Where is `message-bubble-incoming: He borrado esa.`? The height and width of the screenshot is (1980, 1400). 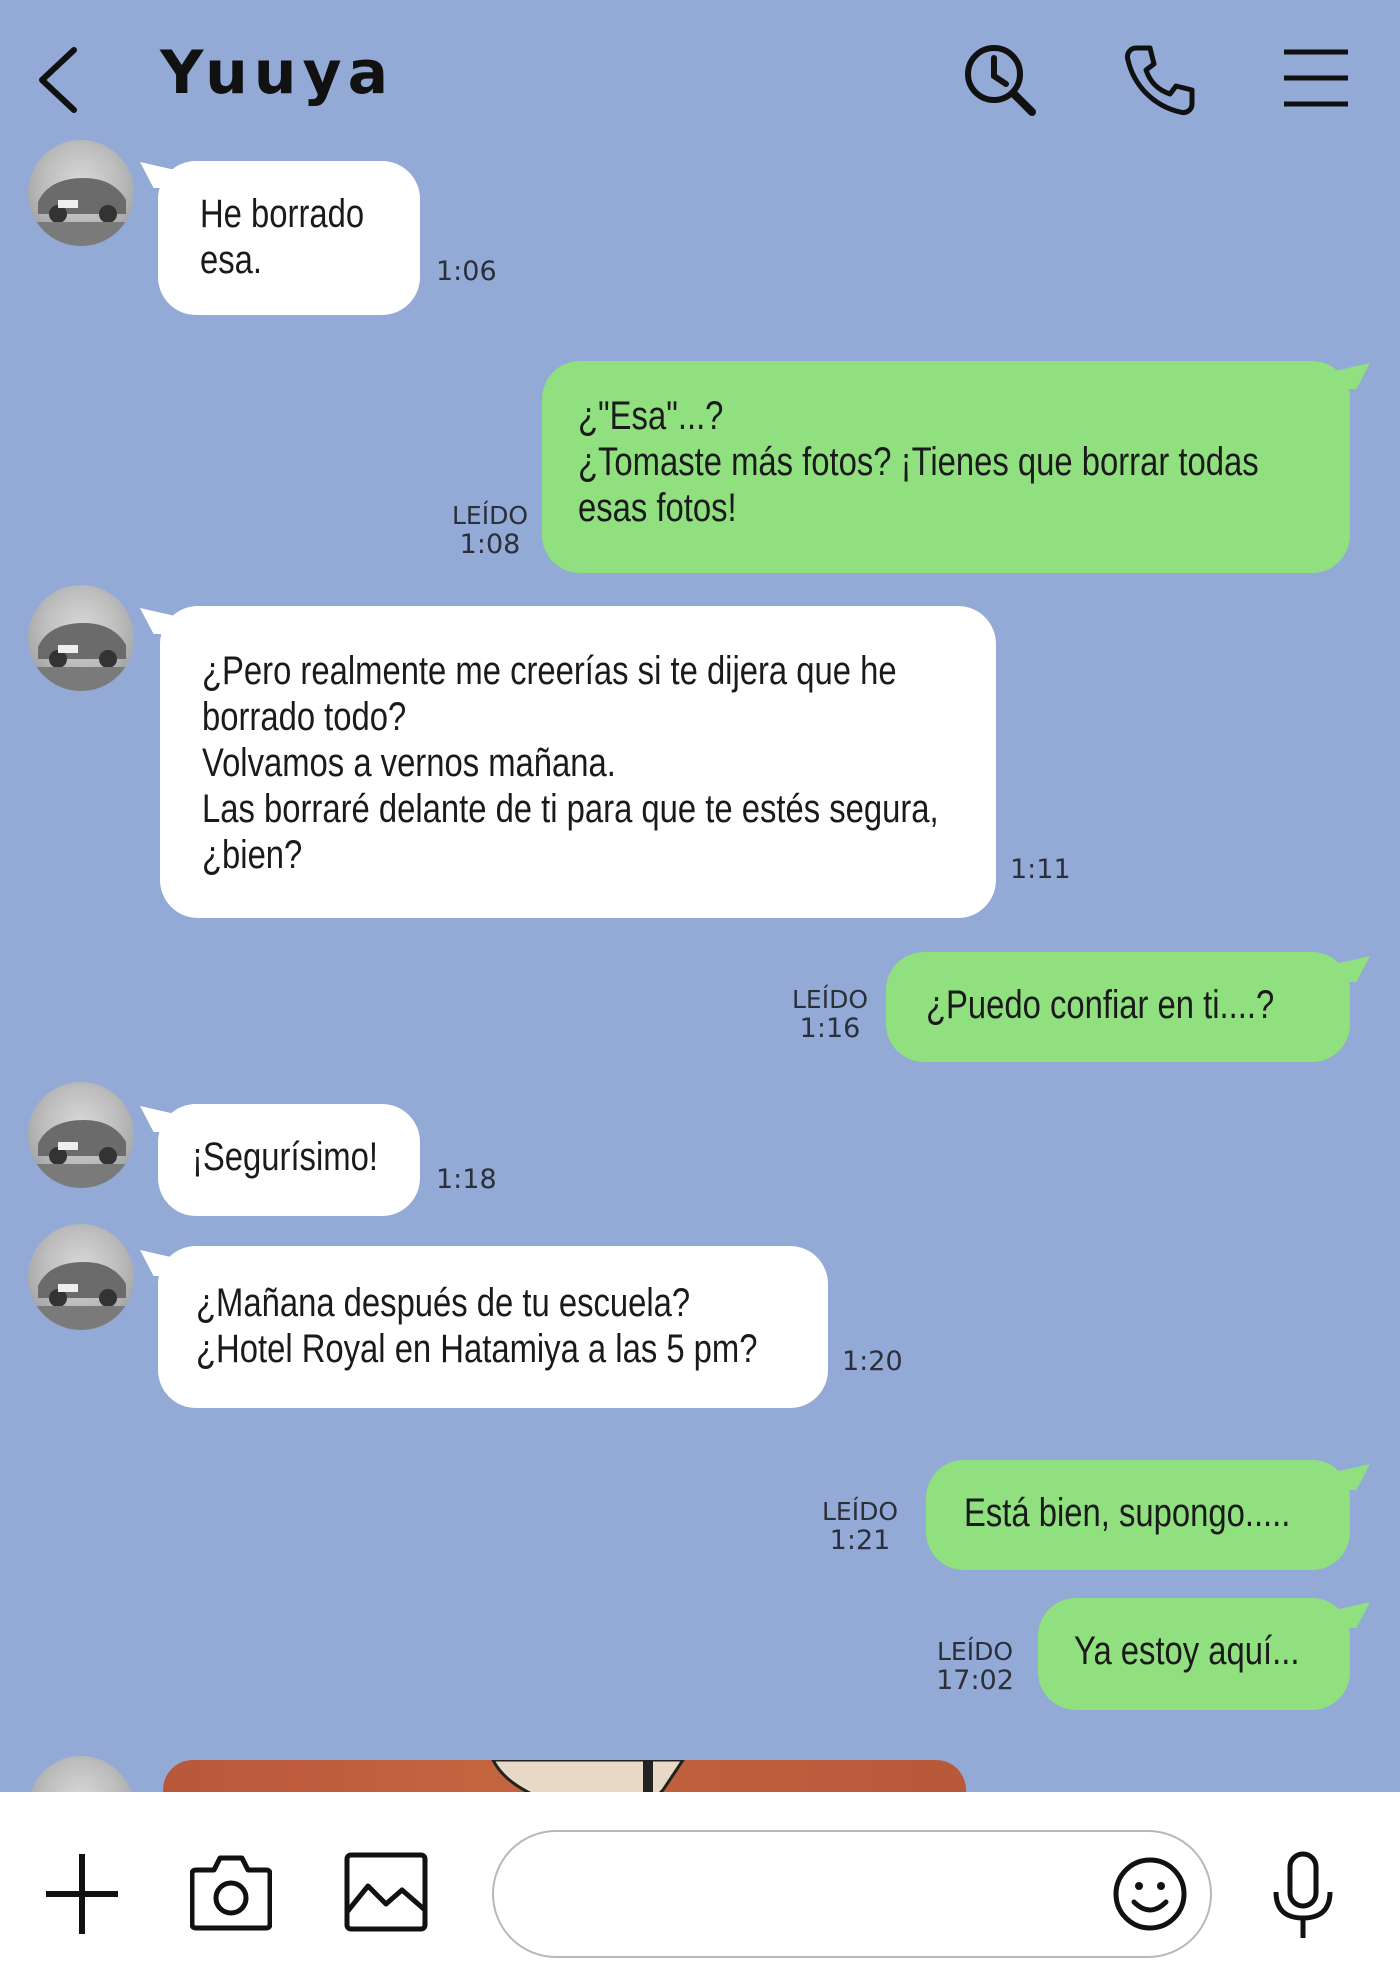
message-bubble-incoming: He borrado esa. is located at coordinates (289, 238).